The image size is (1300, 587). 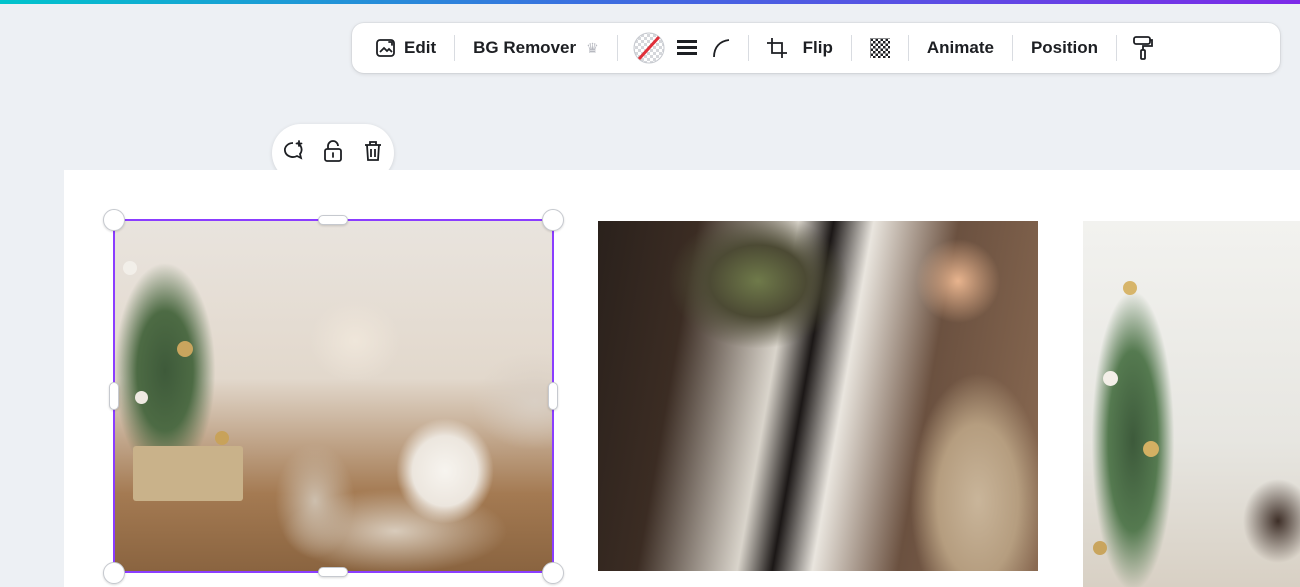 What do you see at coordinates (592, 47) in the screenshot?
I see `crown-icon: ♛` at bounding box center [592, 47].